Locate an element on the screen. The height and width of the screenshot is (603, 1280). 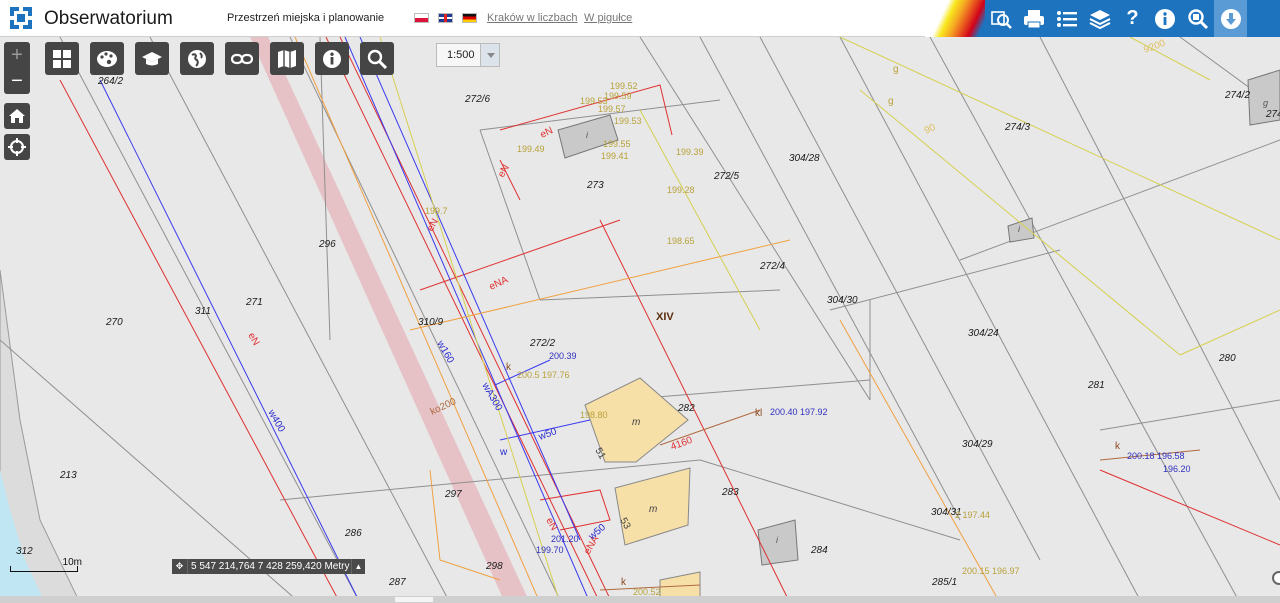
locate-icon is located at coordinates (17, 147).